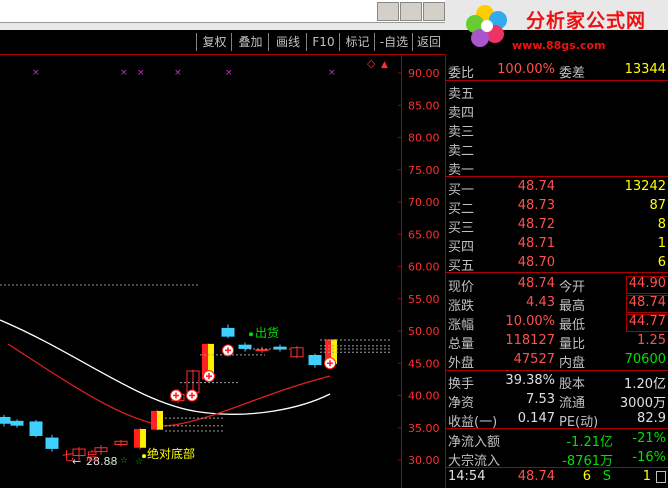 This screenshot has height=488, width=668. What do you see at coordinates (557, 342) in the screenshot?
I see `stats-row: 总量 118127 量比 1.25` at bounding box center [557, 342].